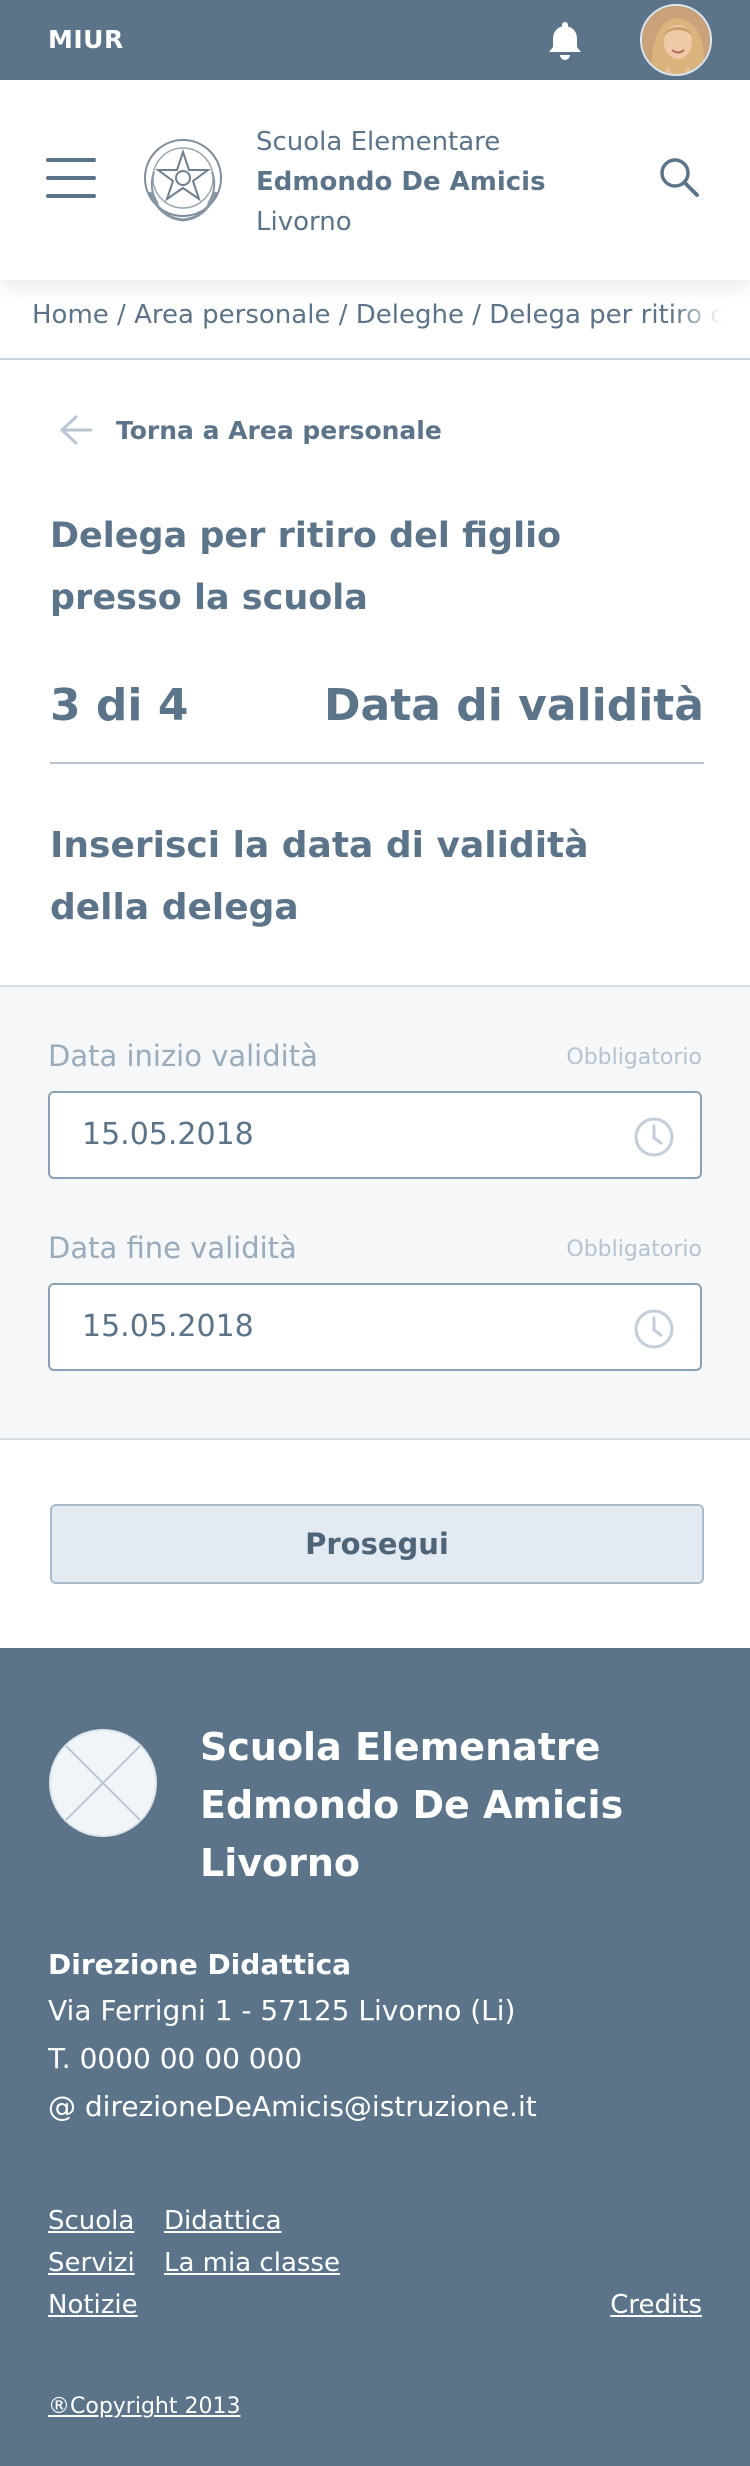 Image resolution: width=750 pixels, height=2466 pixels. I want to click on top-bar: MIUR, so click(375, 40).